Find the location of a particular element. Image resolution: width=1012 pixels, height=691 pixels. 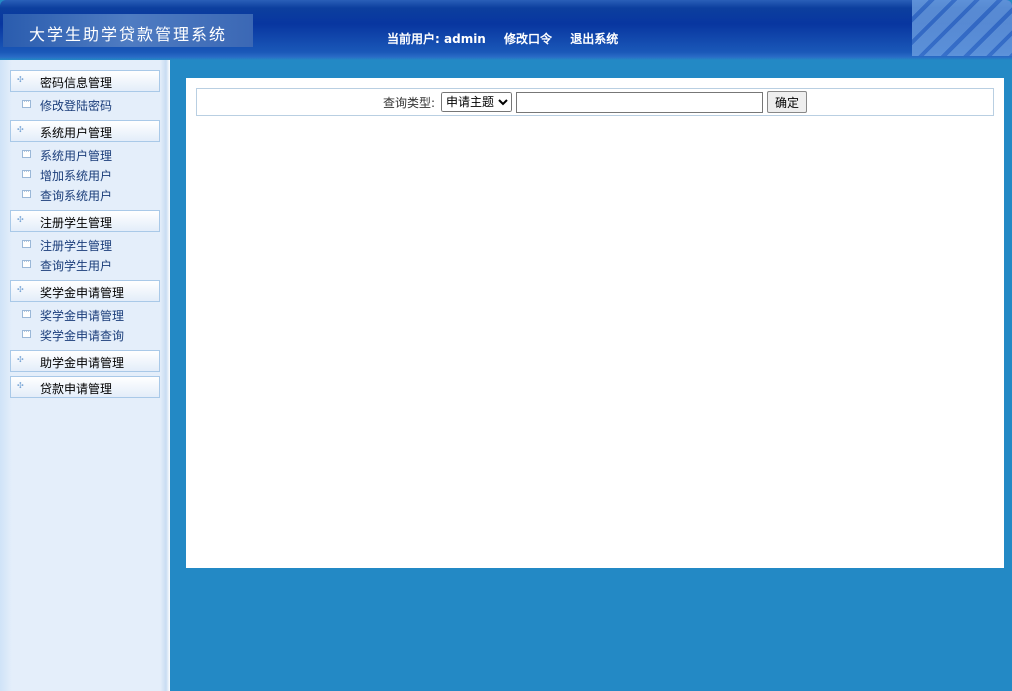

group-label: 助学金申请管理 is located at coordinates (82, 363).